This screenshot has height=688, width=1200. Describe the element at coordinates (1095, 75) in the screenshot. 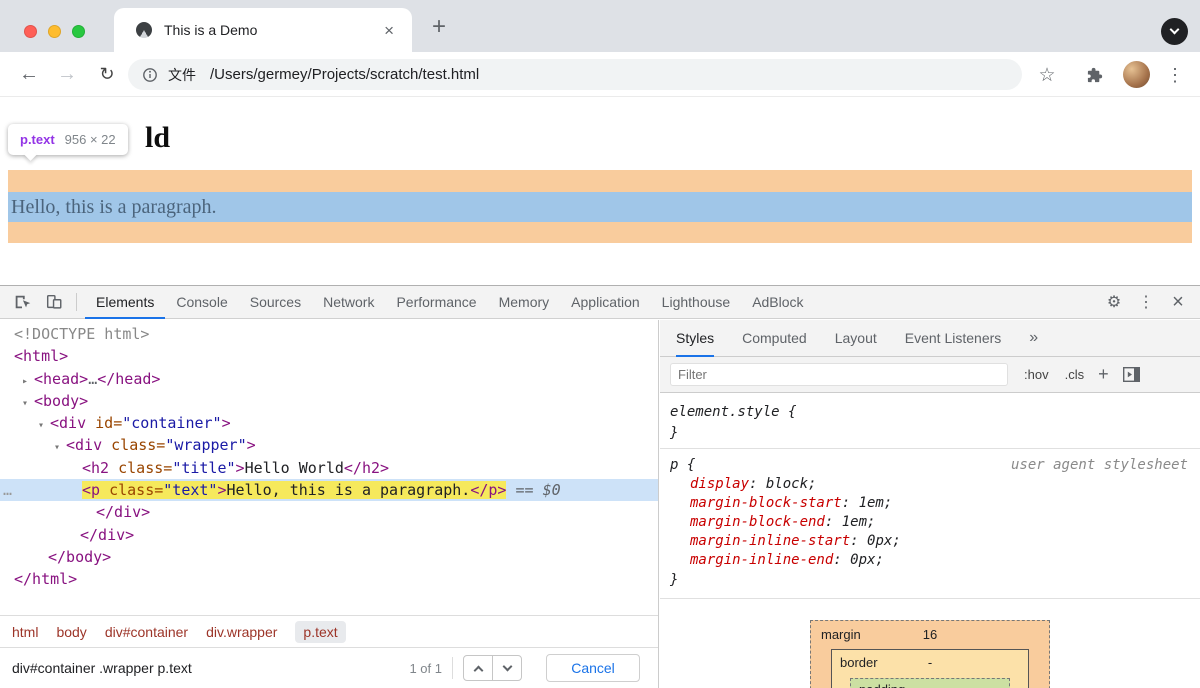

I see `extensions-puzzle-icon` at that location.